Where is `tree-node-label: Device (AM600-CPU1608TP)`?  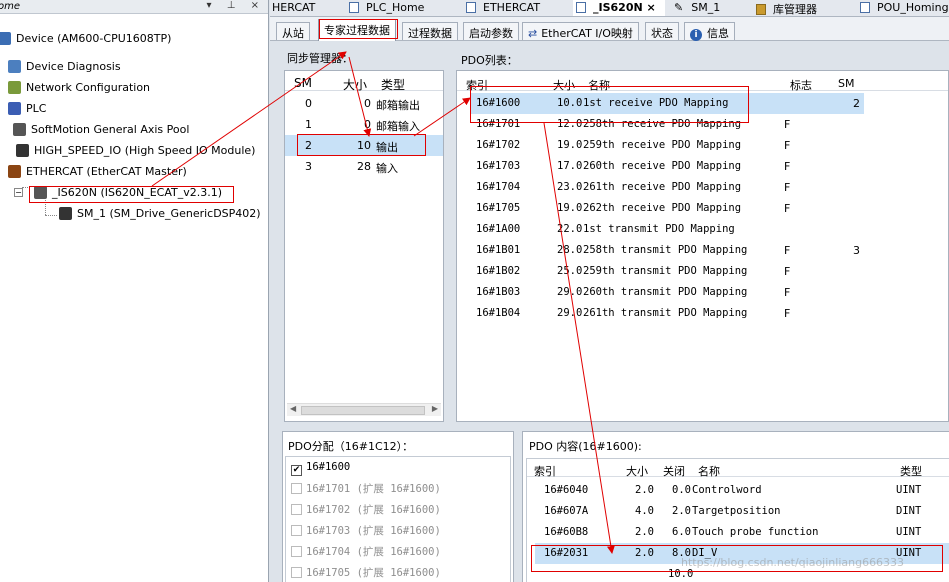
tree-node-label: Device (AM600-CPU1608TP) is located at coordinates (94, 38).